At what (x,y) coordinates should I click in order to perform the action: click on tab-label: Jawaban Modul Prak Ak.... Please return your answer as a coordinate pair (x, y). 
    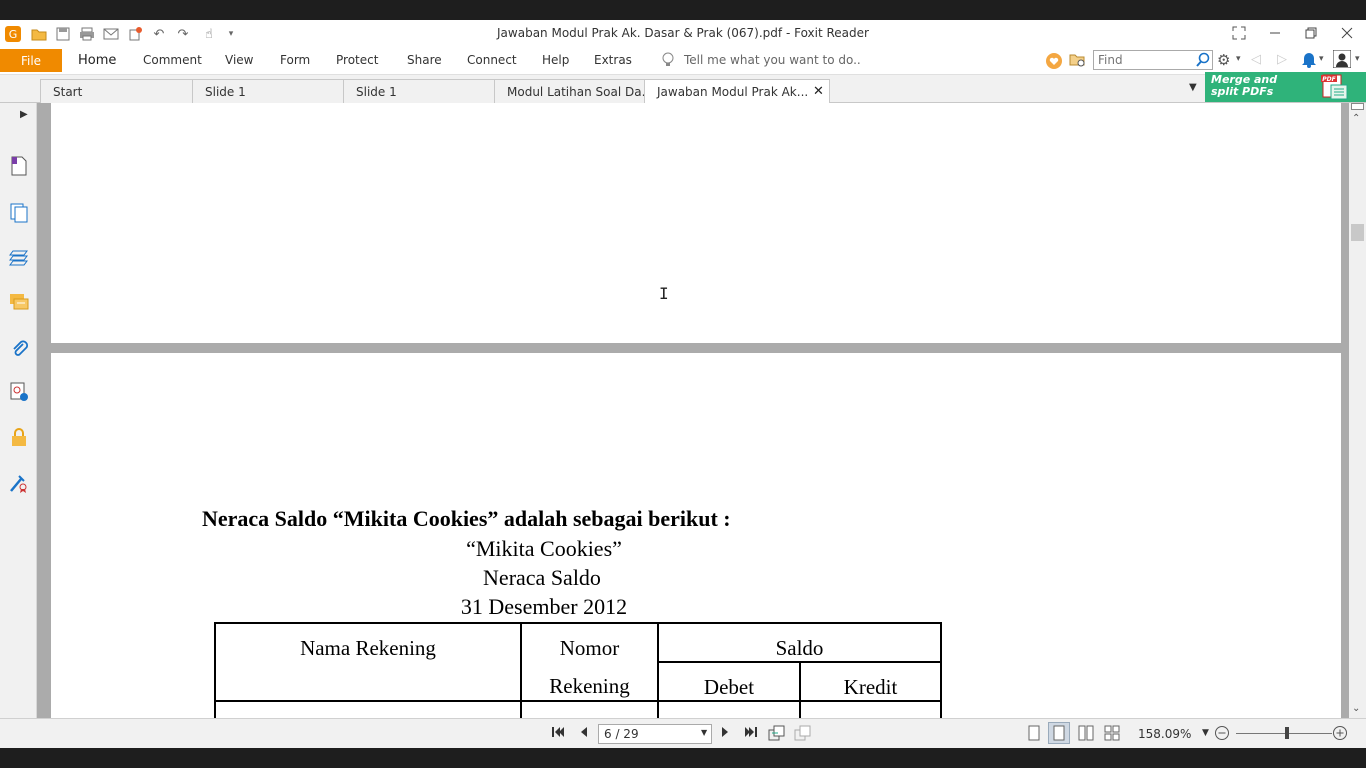
    Looking at the image, I should click on (733, 92).